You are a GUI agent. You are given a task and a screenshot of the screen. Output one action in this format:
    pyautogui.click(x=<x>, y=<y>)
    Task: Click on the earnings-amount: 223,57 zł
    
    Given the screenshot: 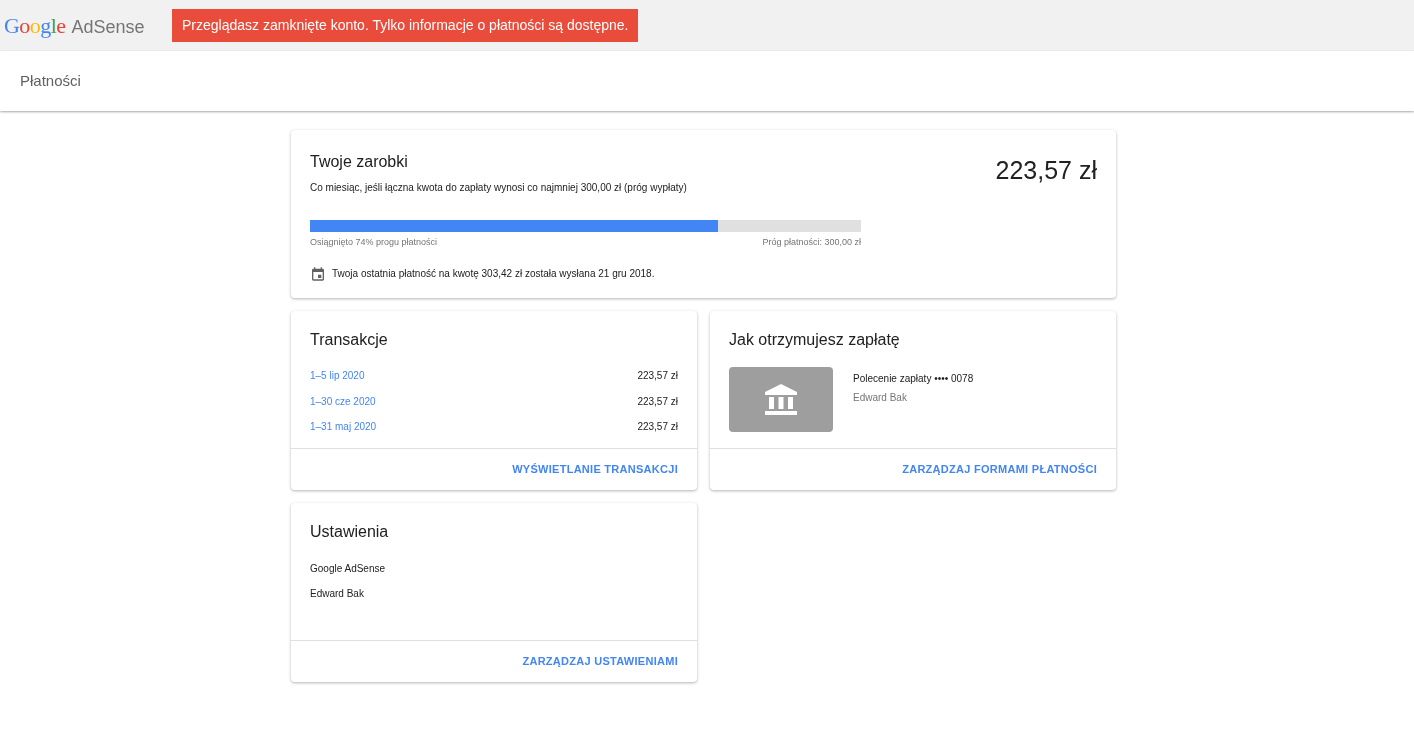 What is the action you would take?
    pyautogui.click(x=1046, y=170)
    